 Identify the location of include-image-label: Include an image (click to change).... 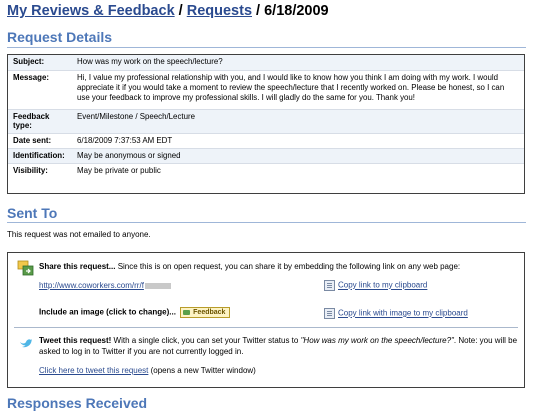
(107, 312).